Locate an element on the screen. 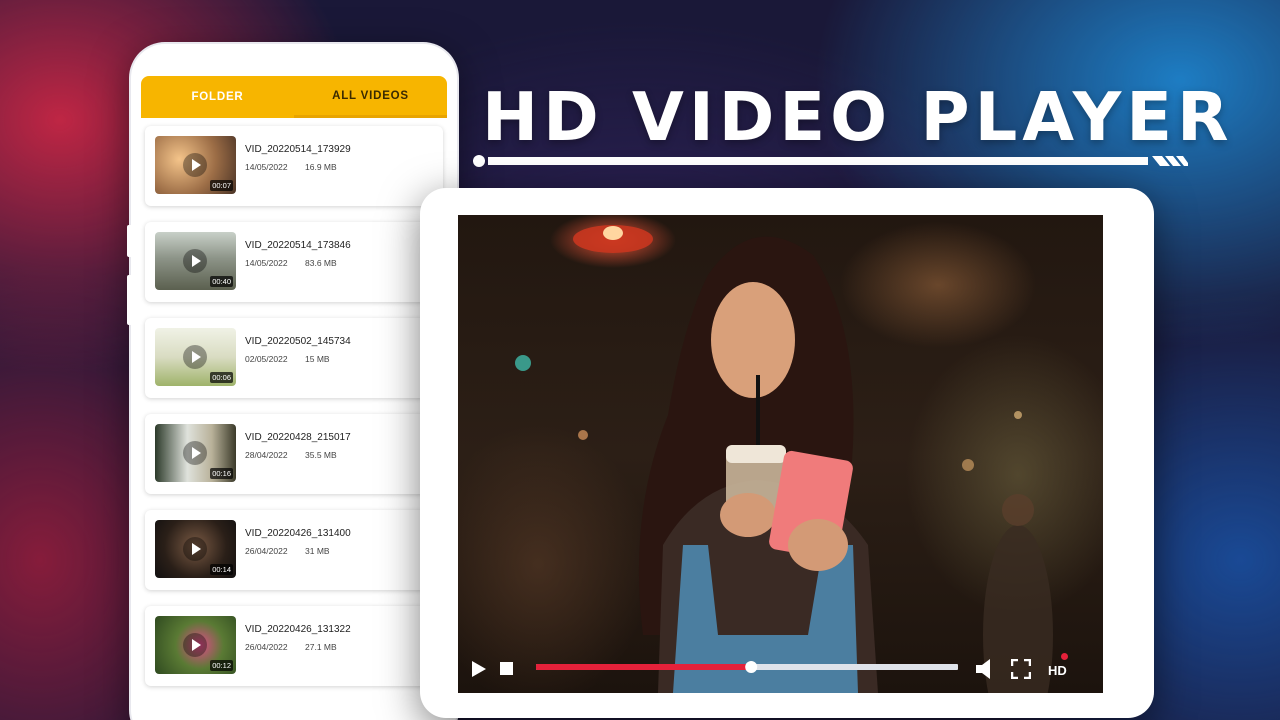 This screenshot has width=1280, height=720. video-duration: 00:16 is located at coordinates (221, 473).